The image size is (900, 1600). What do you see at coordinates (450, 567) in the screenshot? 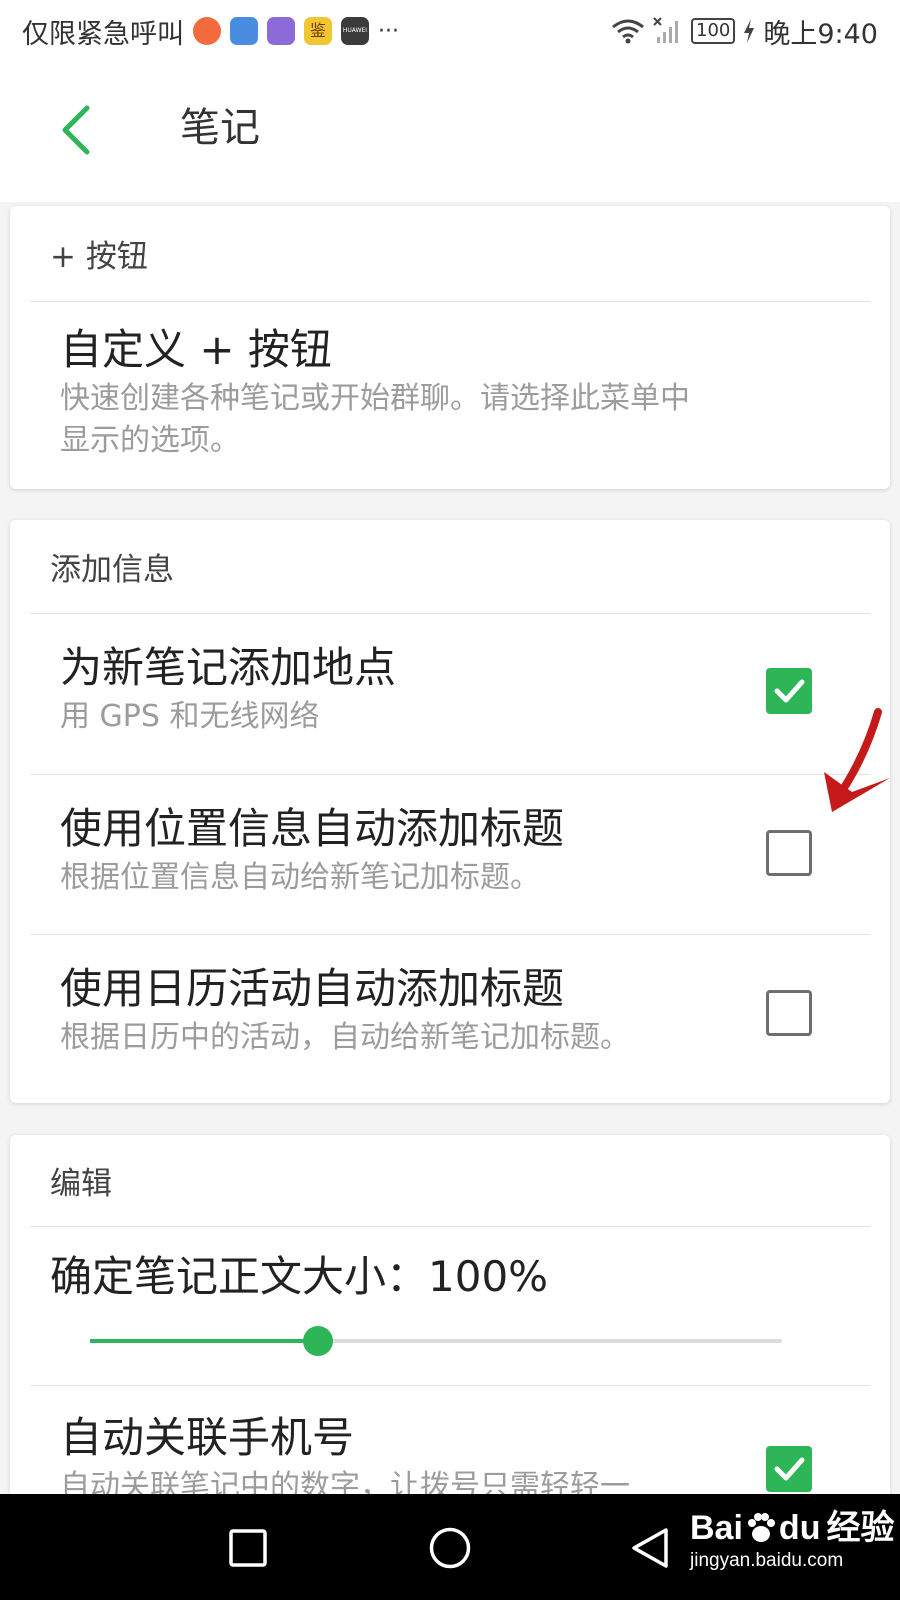
I see `section-header: 添加信息` at bounding box center [450, 567].